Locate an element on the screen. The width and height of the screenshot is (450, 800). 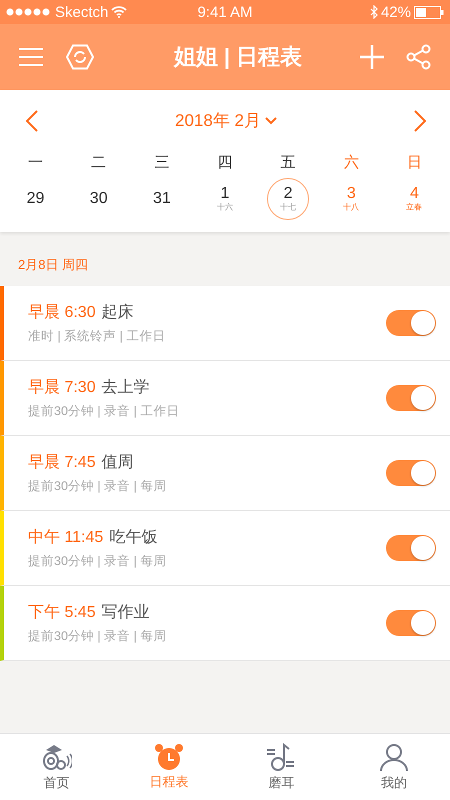
weekday-label: 一 is located at coordinates (35, 162).